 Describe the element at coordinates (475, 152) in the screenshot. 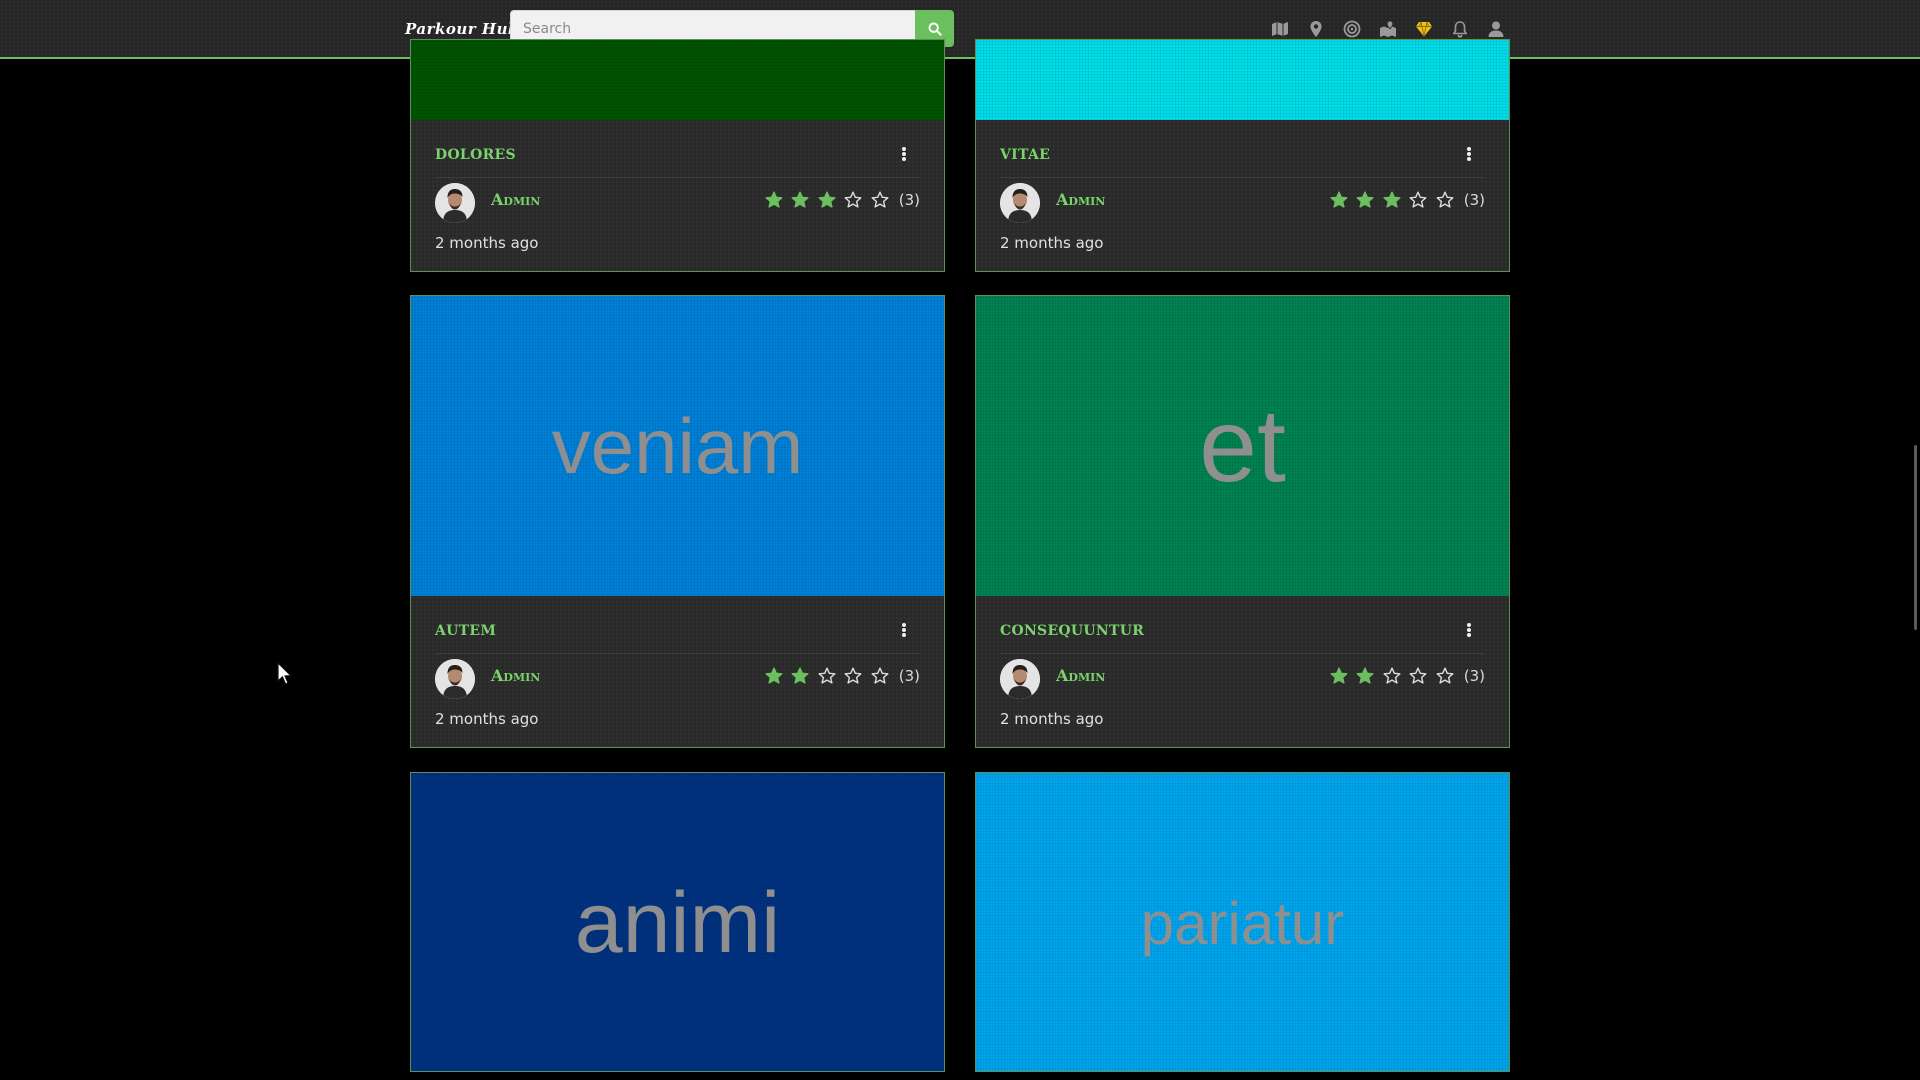

I see `spot-title: dolores` at that location.